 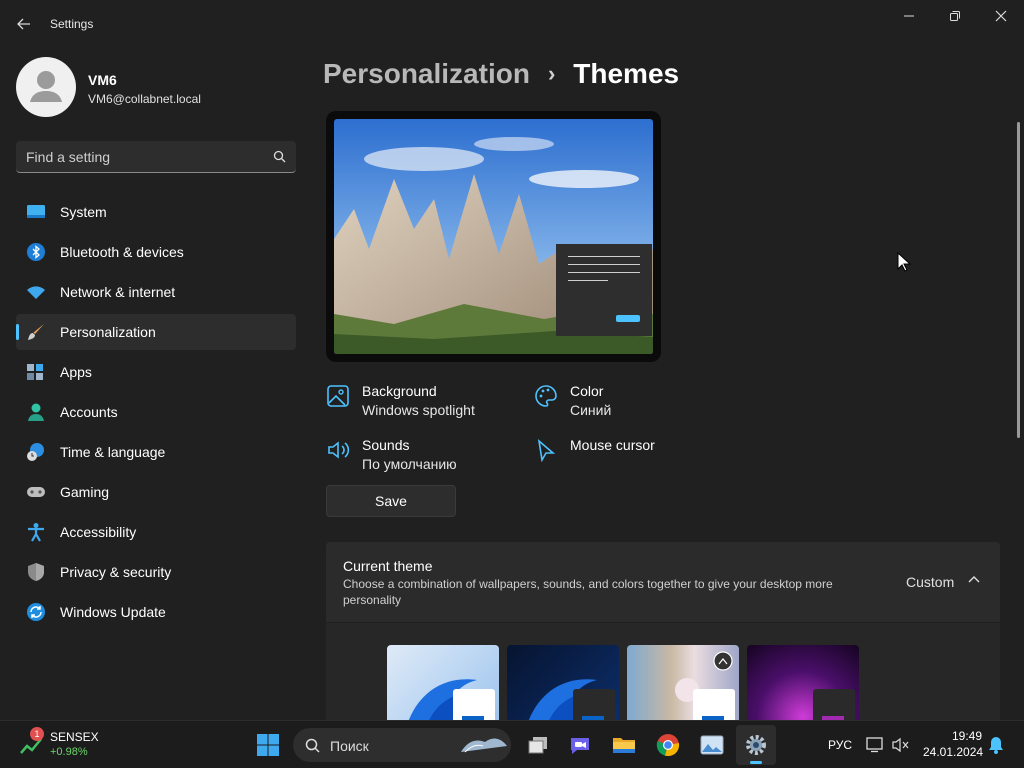 I want to click on sidebar-item-label: System, so click(x=83, y=212).